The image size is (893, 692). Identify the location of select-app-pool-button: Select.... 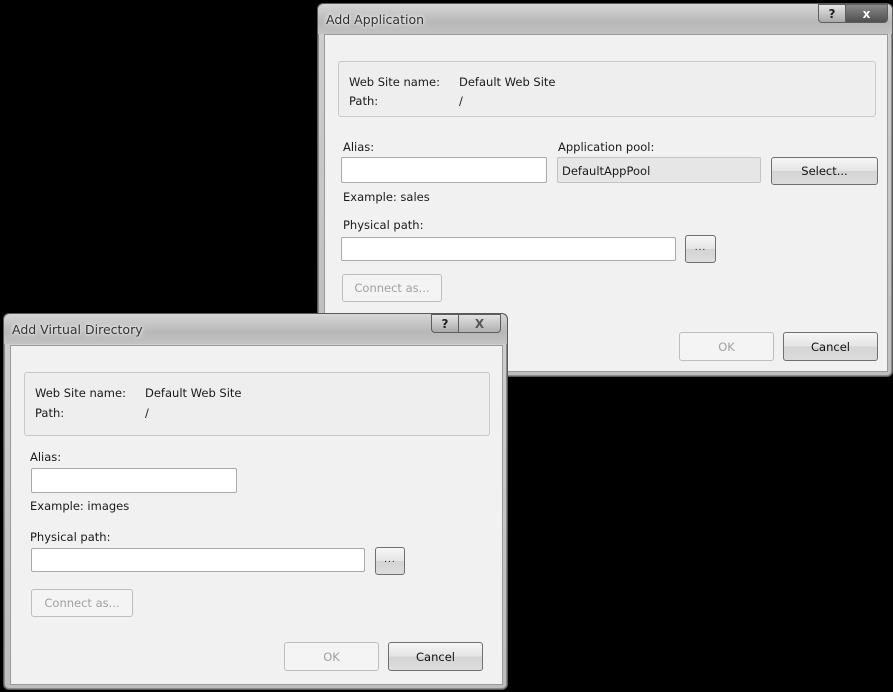
(824, 171).